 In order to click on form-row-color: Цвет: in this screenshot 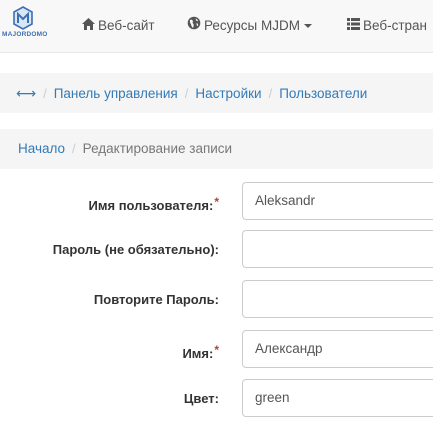, I will do `click(216, 399)`.